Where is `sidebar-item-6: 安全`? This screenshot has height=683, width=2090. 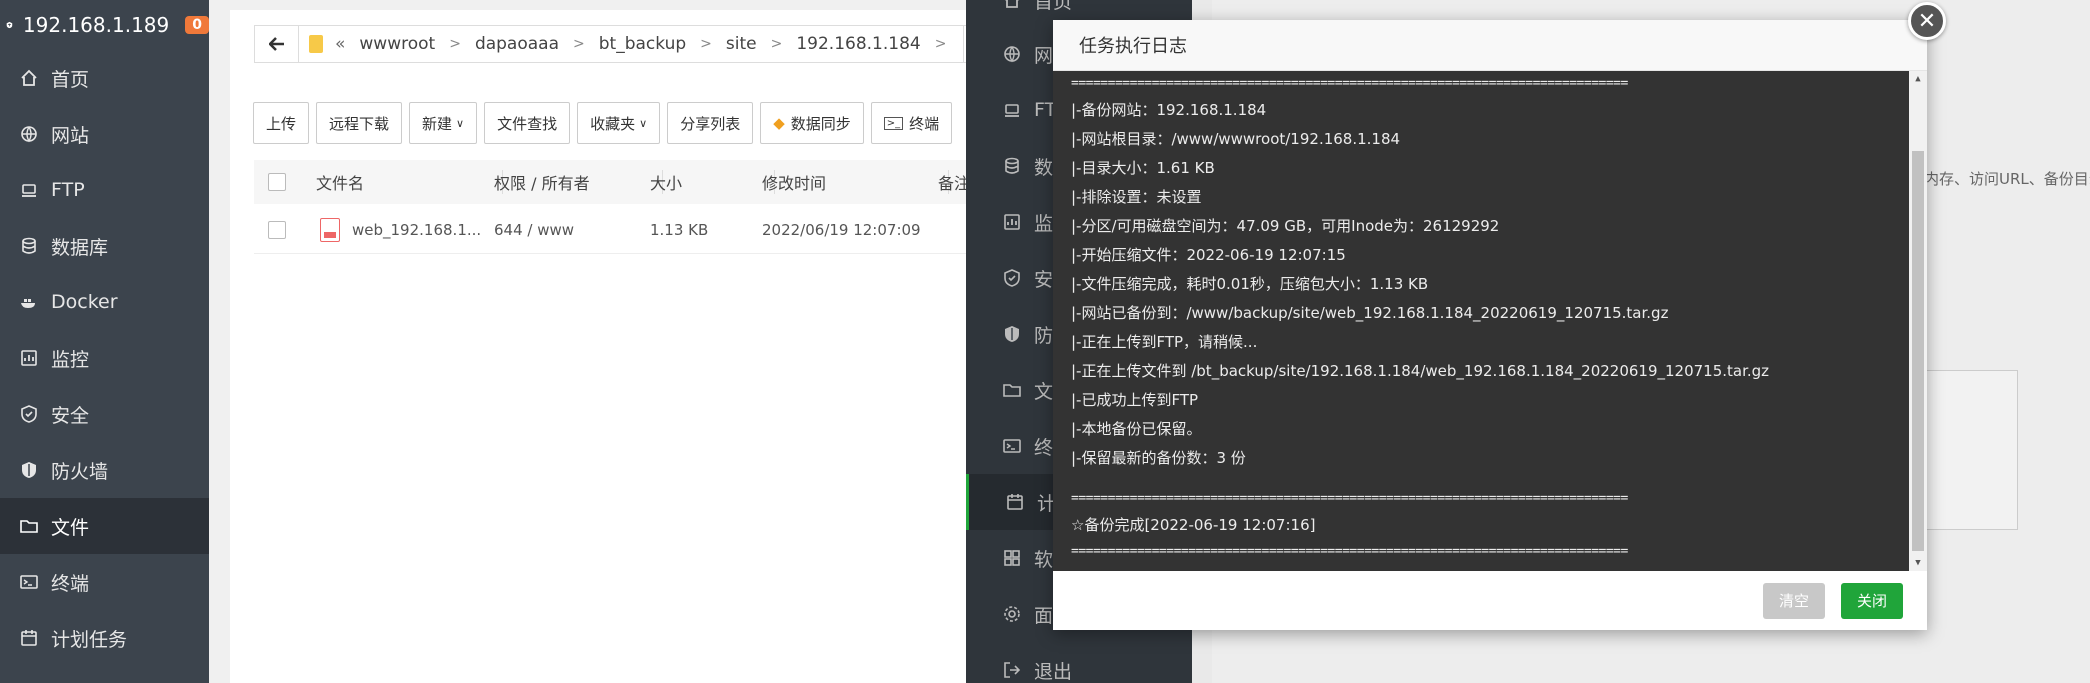
sidebar-item-6: 安全 is located at coordinates (104, 414).